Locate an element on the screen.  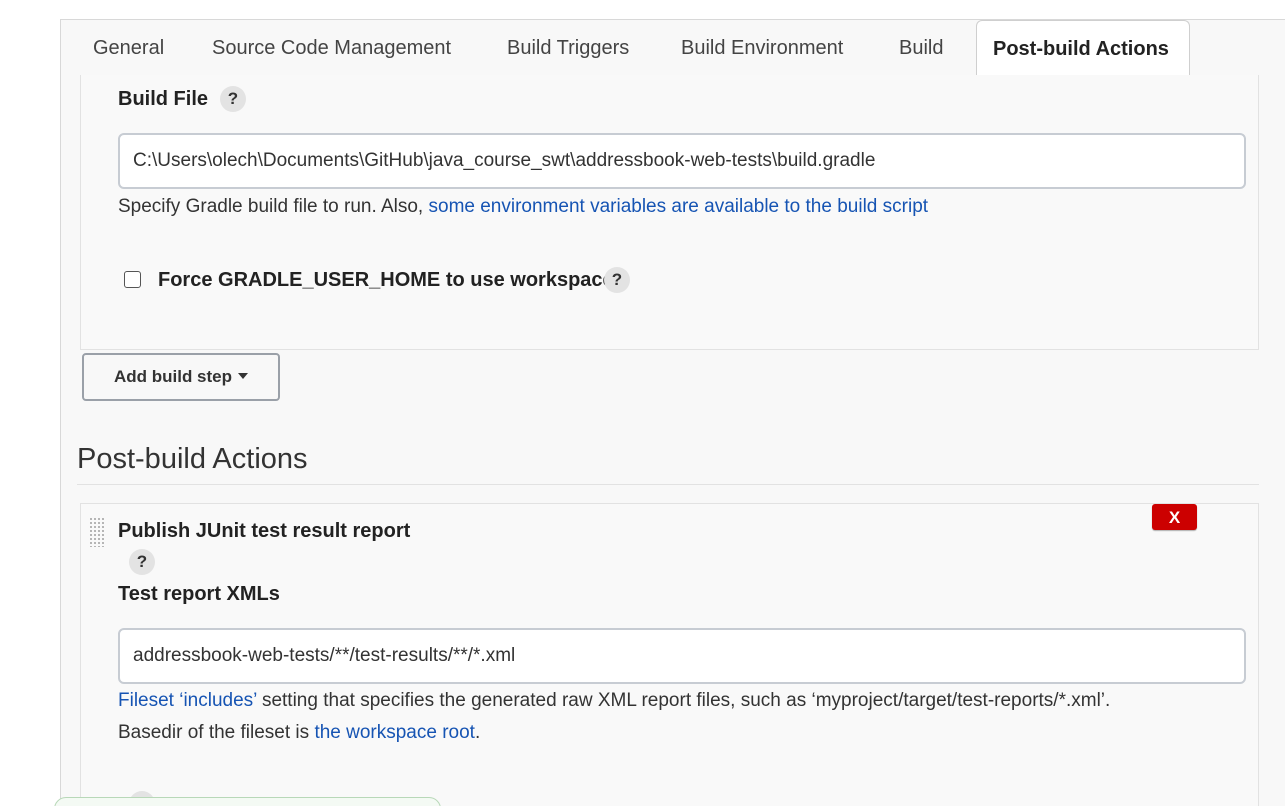
tab-build: Build is located at coordinates (921, 47).